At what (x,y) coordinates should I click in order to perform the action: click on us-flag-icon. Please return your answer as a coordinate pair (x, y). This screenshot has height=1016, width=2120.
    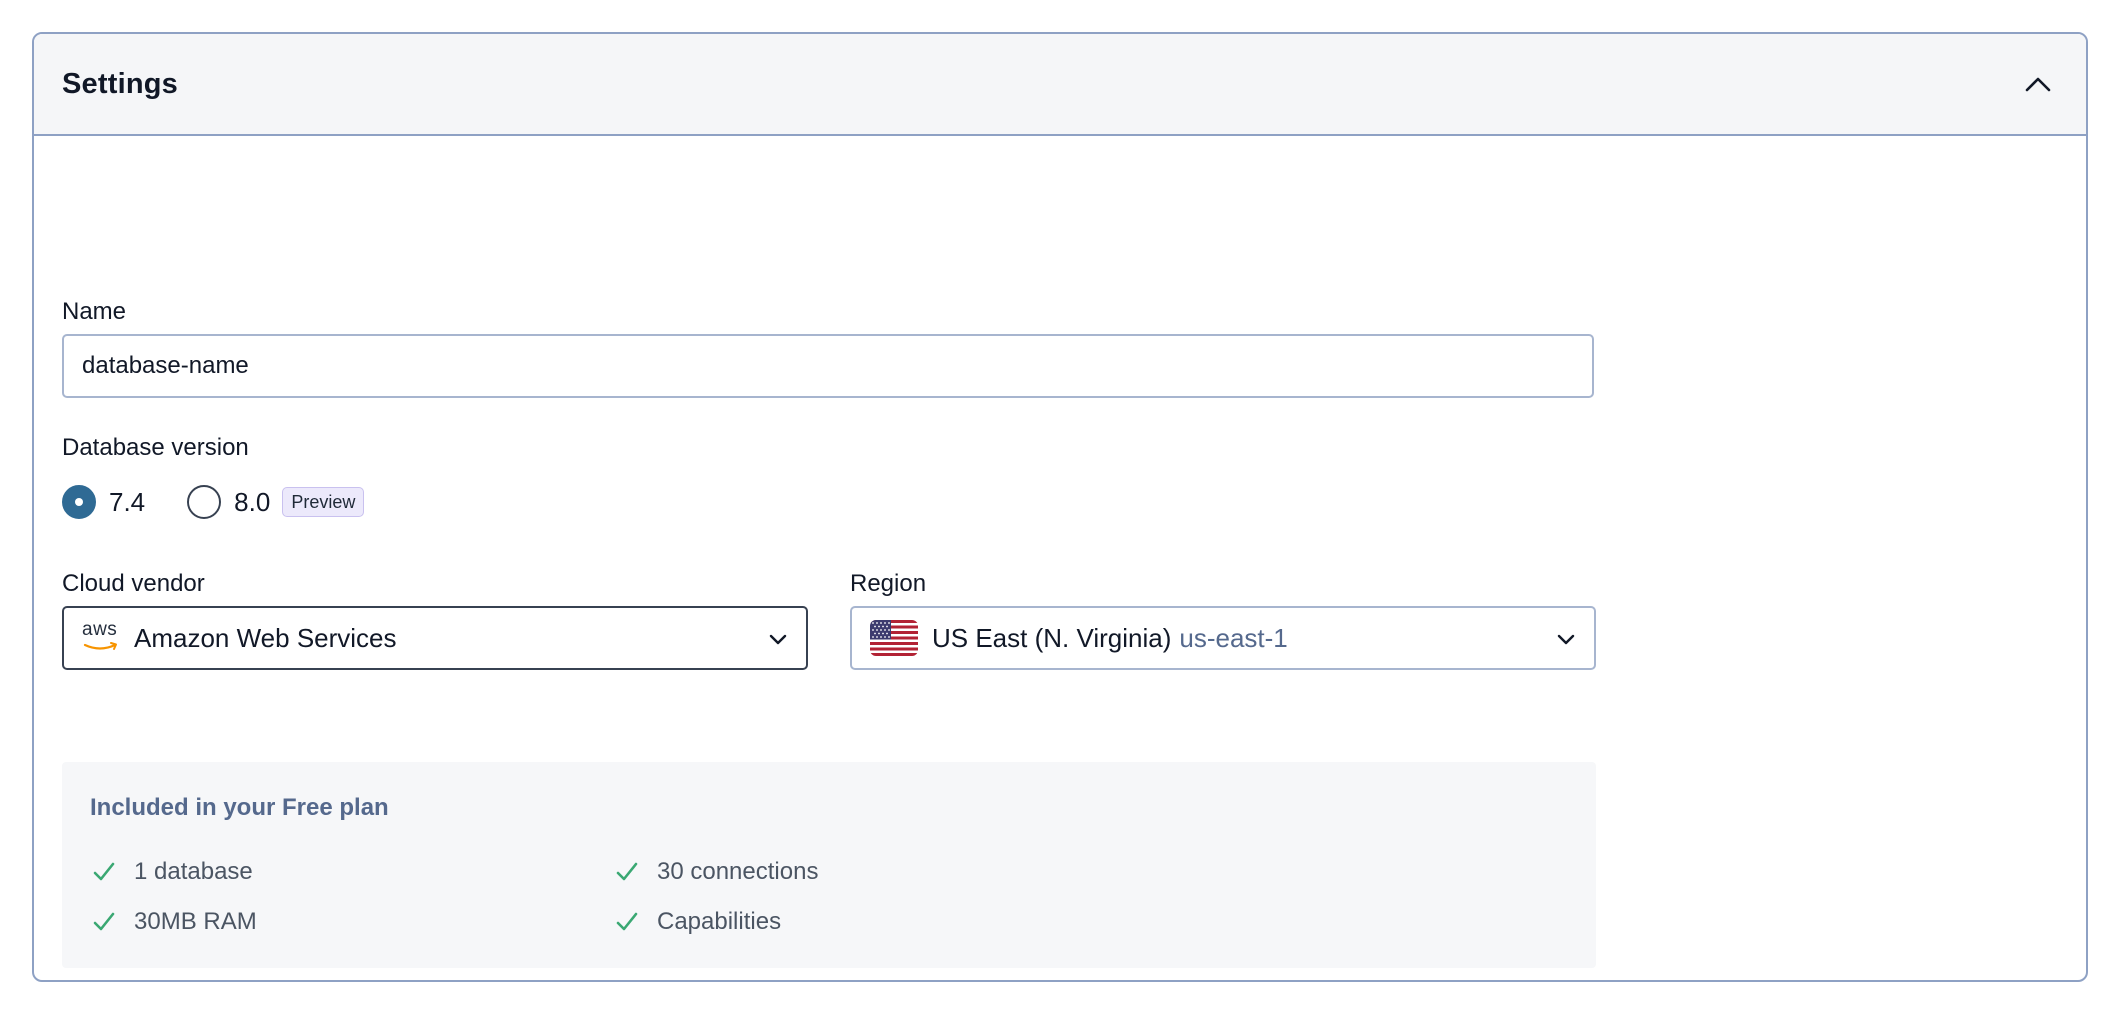
    Looking at the image, I should click on (894, 638).